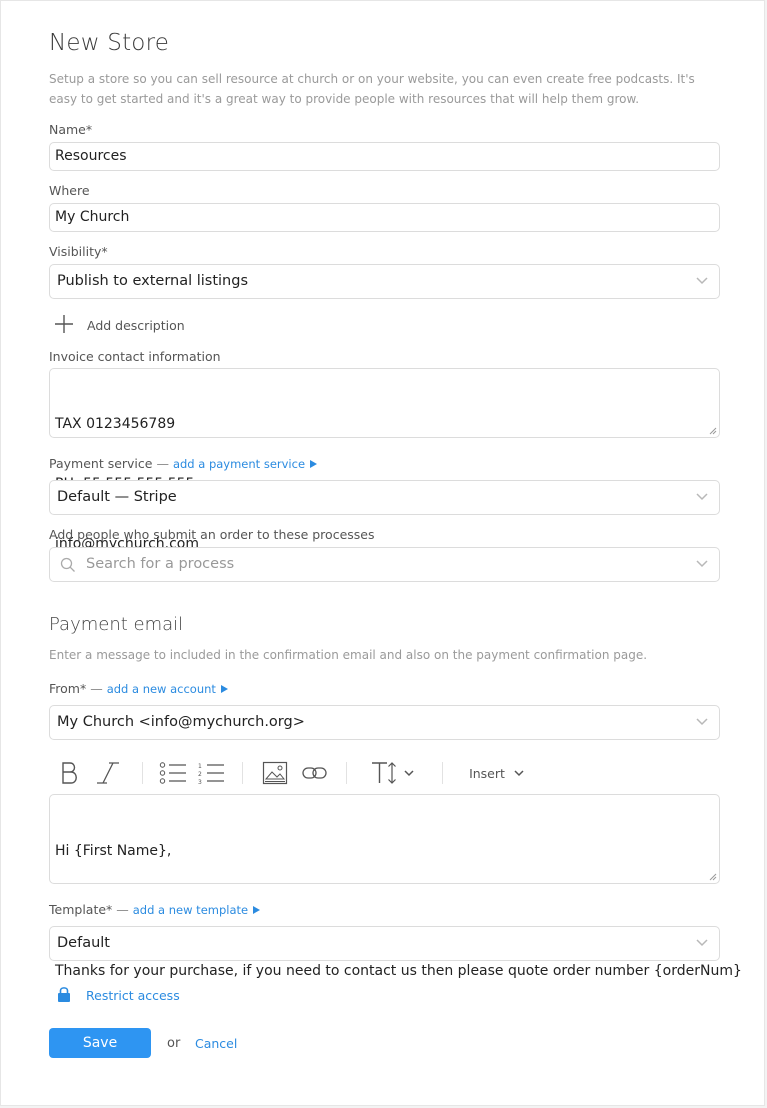  I want to click on text-size-button, so click(395, 773).